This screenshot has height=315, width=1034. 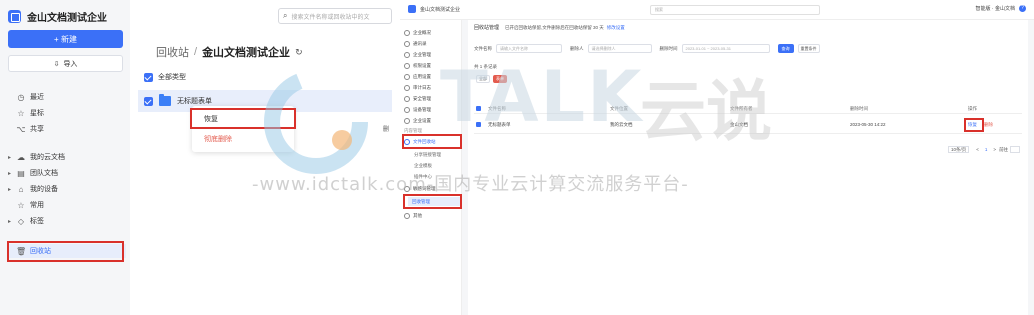 I want to click on admin-user: 智能版 · 金山文档 ?, so click(x=1001, y=8).